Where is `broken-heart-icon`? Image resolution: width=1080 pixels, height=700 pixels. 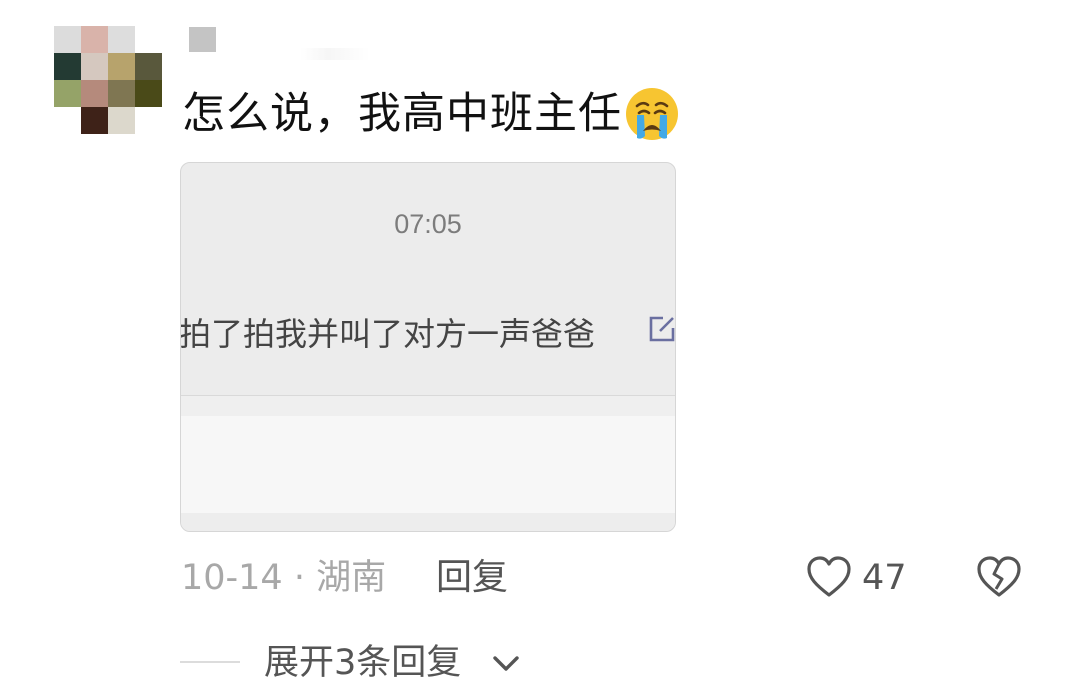
broken-heart-icon is located at coordinates (999, 577).